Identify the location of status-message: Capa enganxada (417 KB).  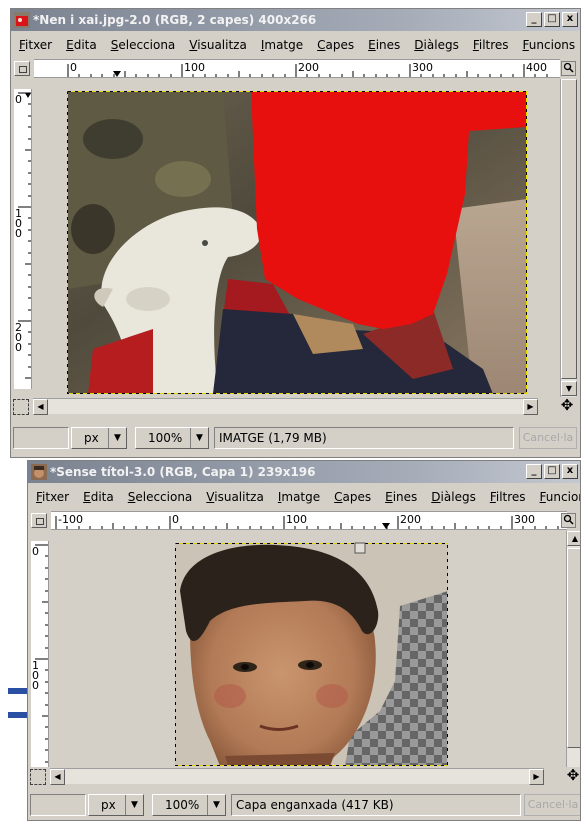
(376, 805).